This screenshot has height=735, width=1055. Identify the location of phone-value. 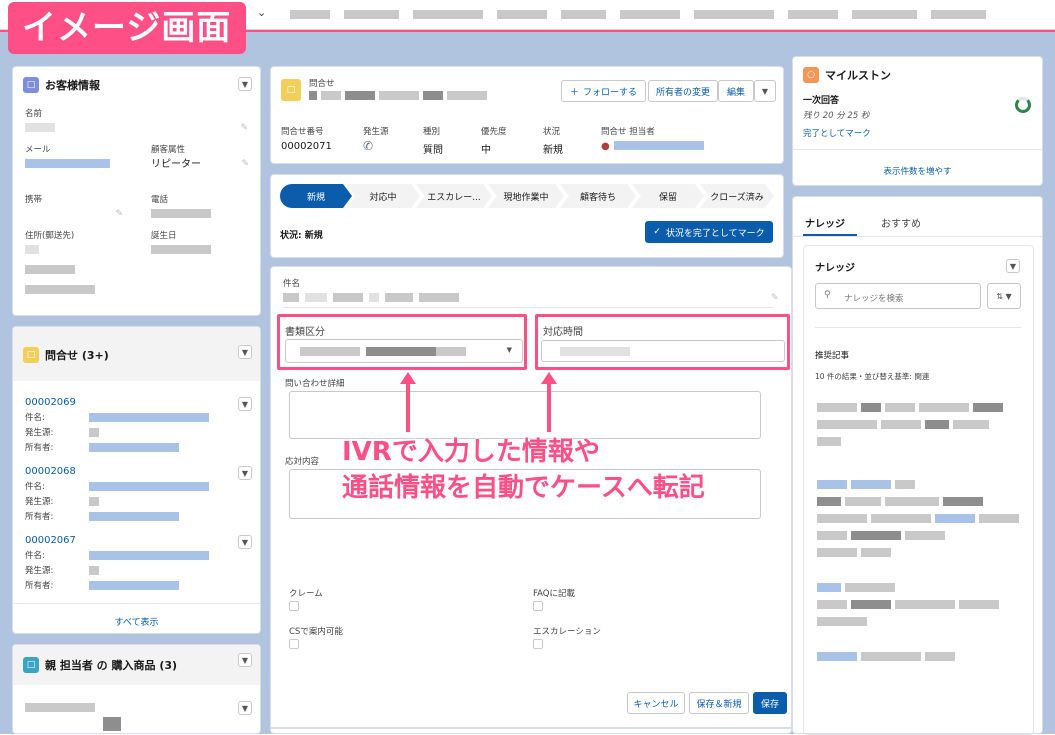
(181, 213).